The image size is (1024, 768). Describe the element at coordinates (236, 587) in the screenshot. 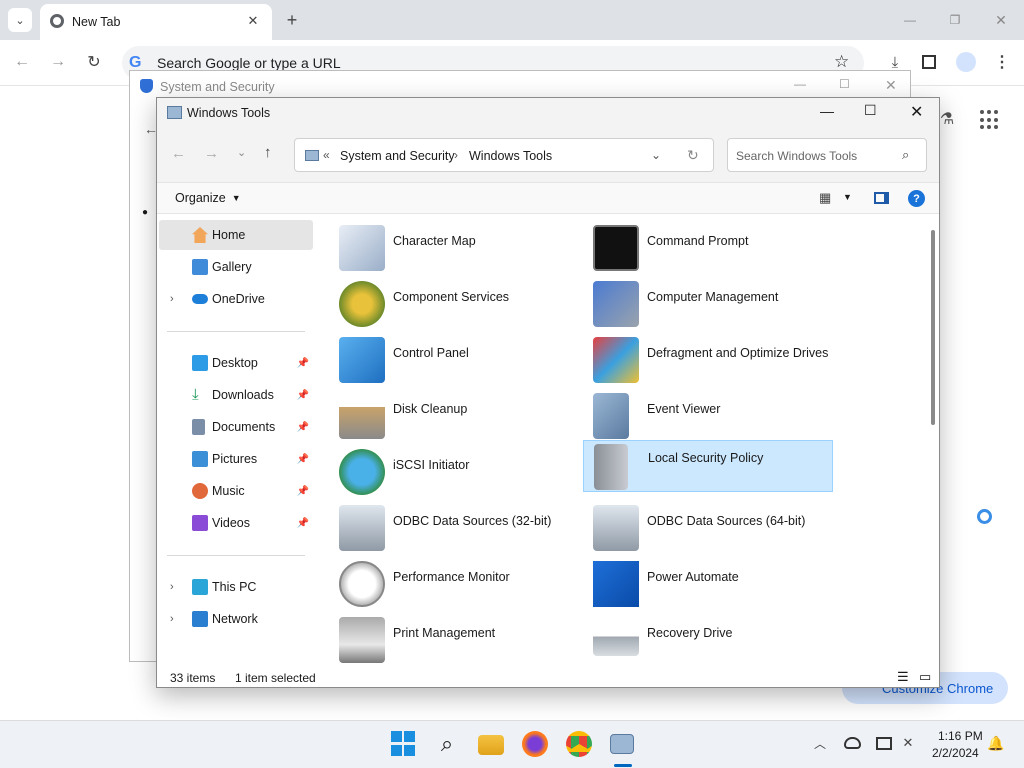

I see `nav-this-pc: › This PC` at that location.